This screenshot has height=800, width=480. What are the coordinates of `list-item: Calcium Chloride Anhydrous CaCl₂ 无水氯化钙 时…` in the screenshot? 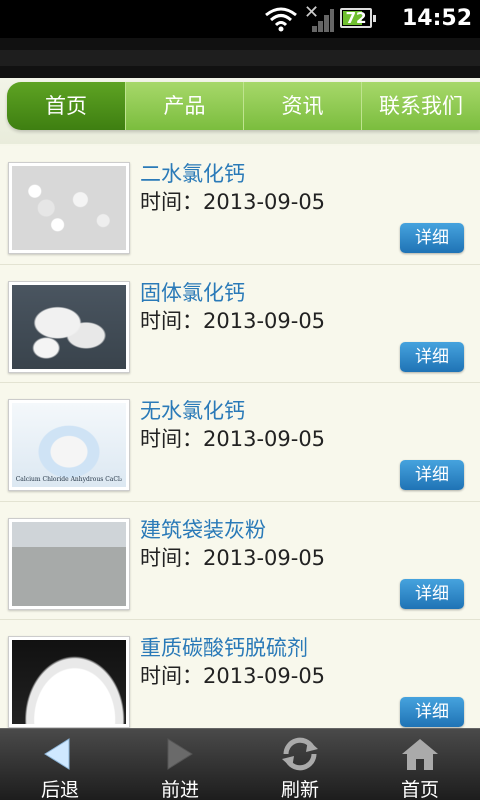 It's located at (240, 442).